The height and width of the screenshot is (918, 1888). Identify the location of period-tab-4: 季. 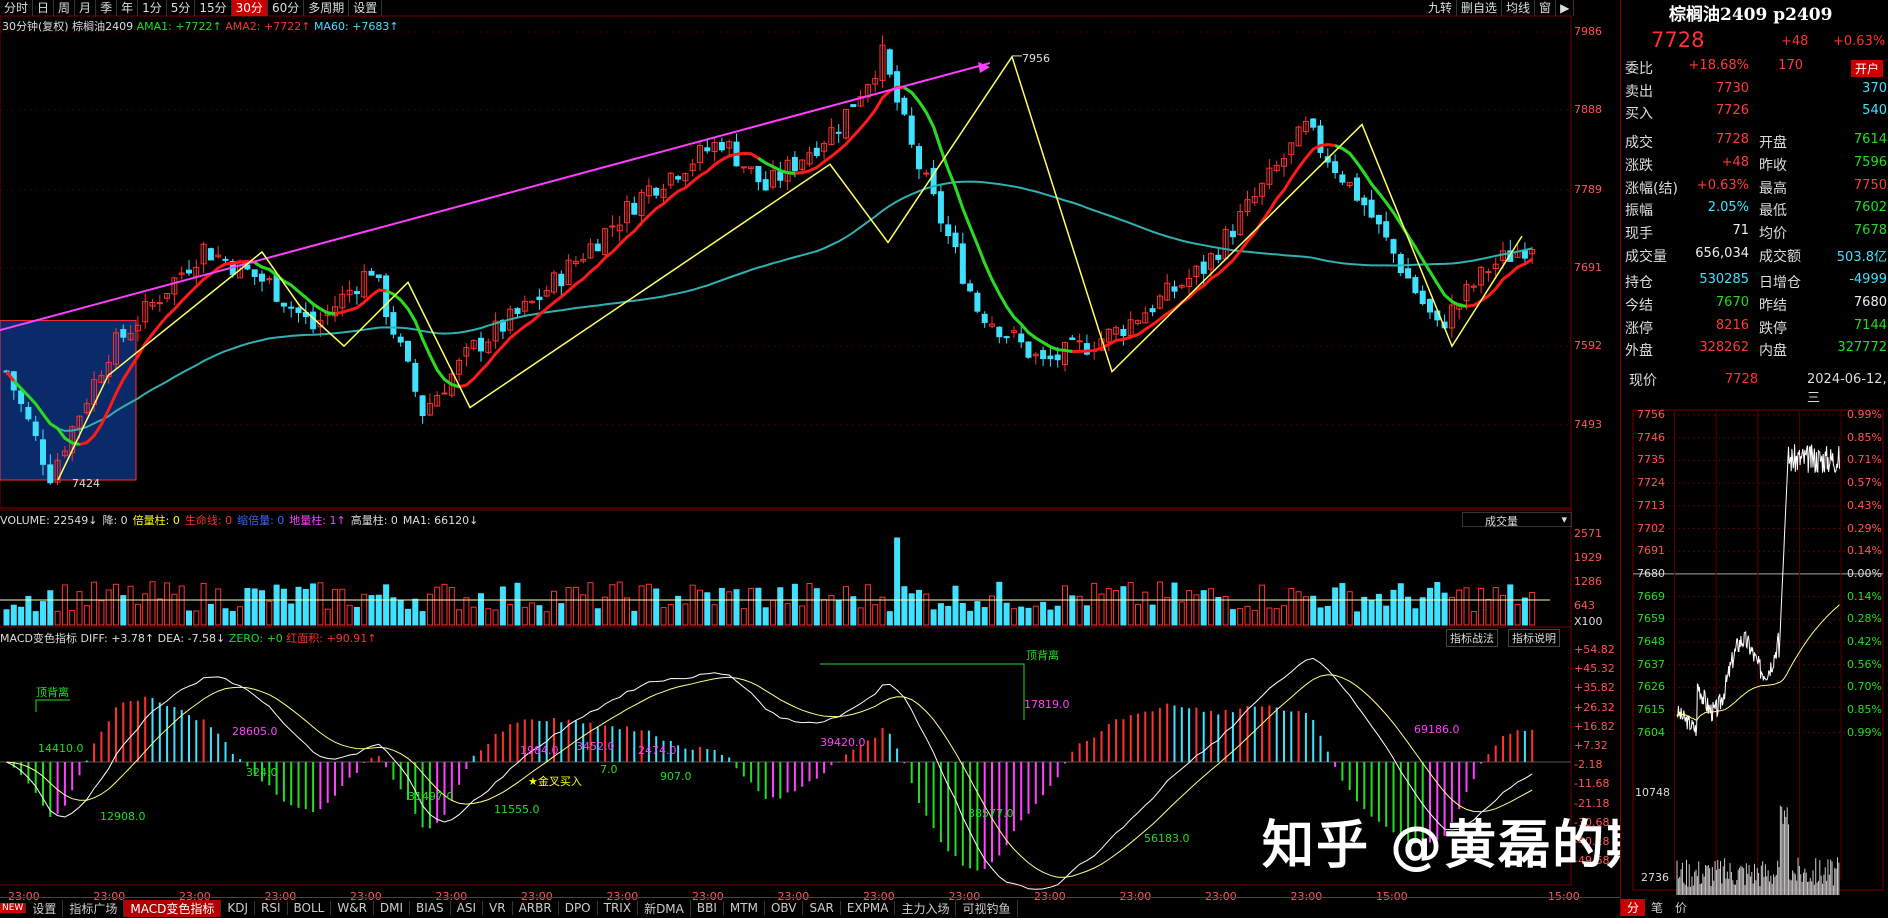
(107, 8).